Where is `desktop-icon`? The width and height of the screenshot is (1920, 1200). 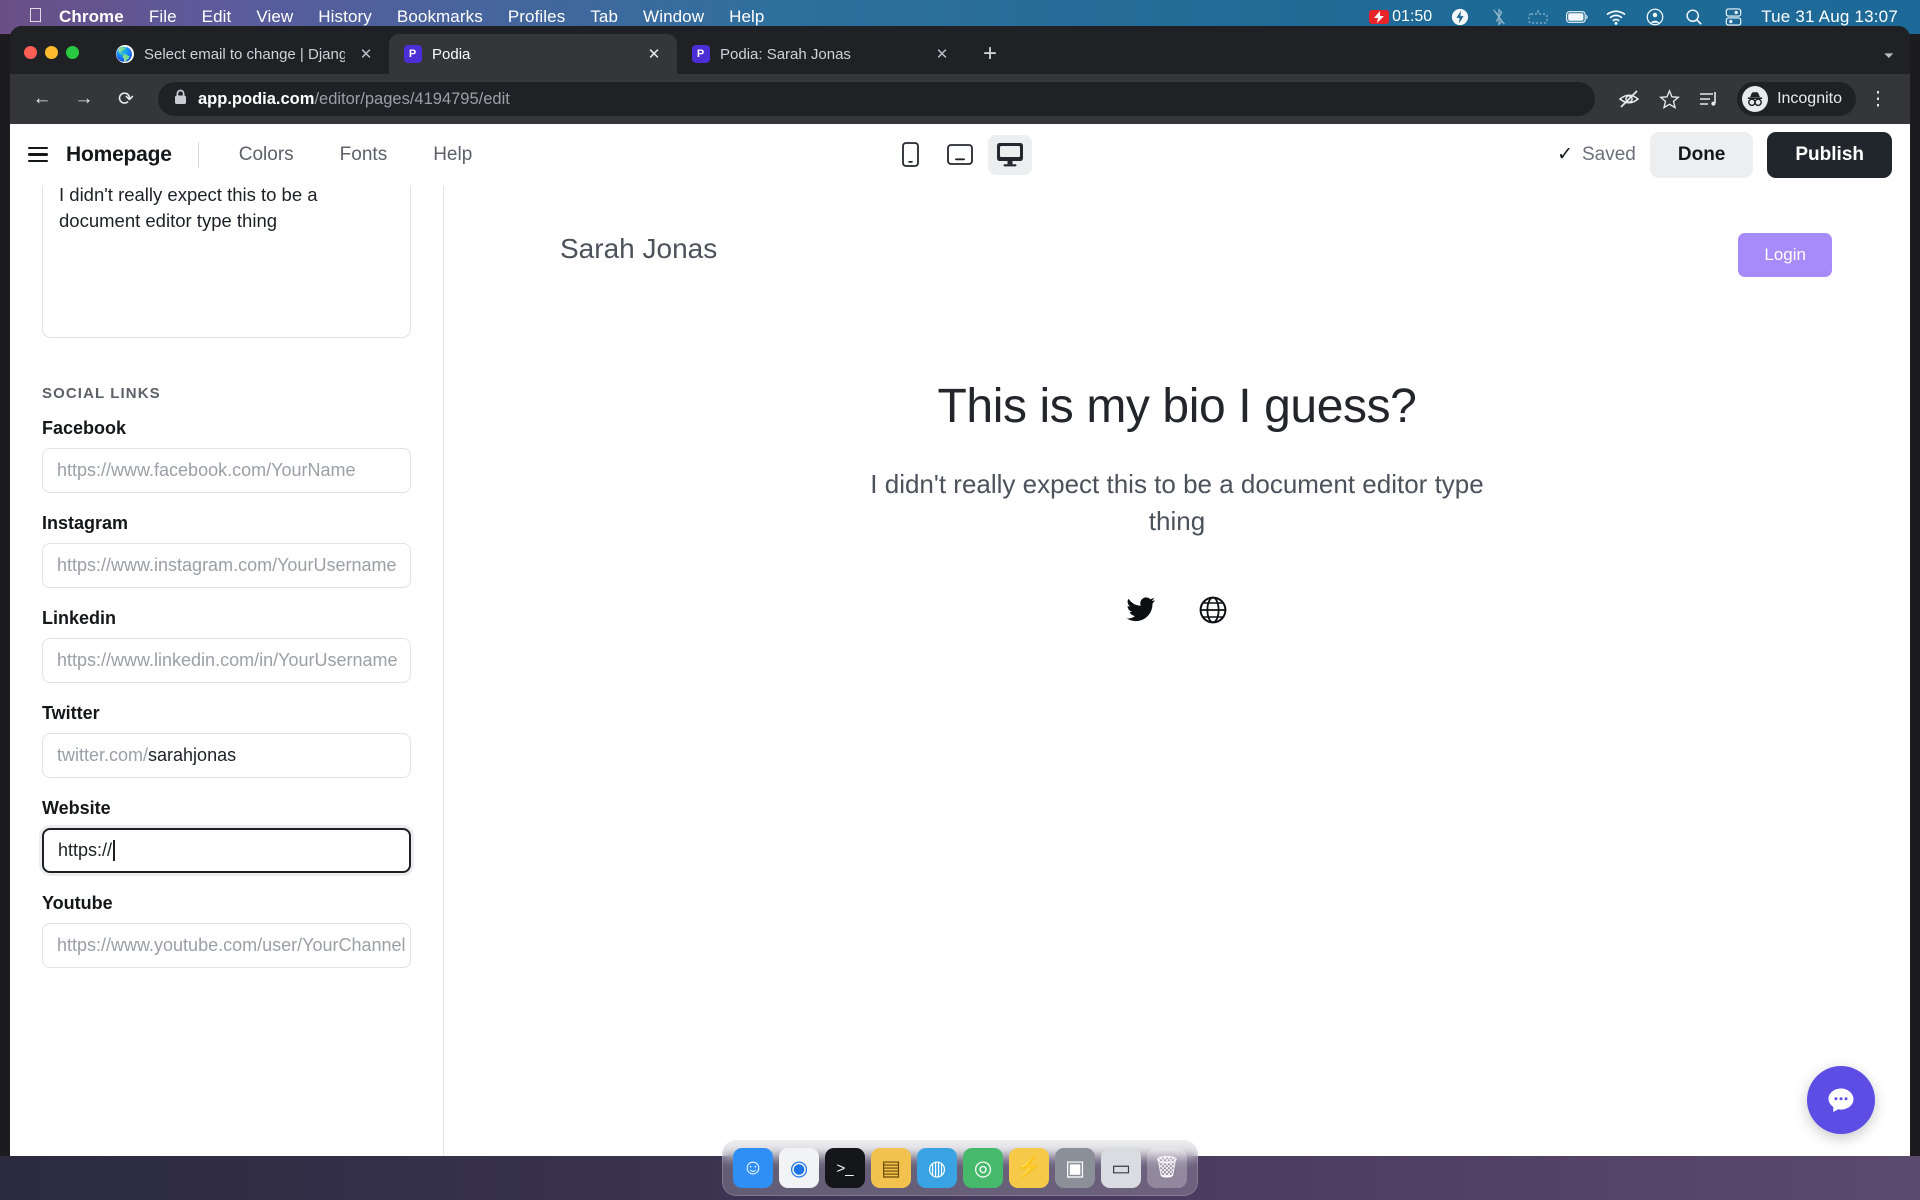
desktop-icon is located at coordinates (1010, 154).